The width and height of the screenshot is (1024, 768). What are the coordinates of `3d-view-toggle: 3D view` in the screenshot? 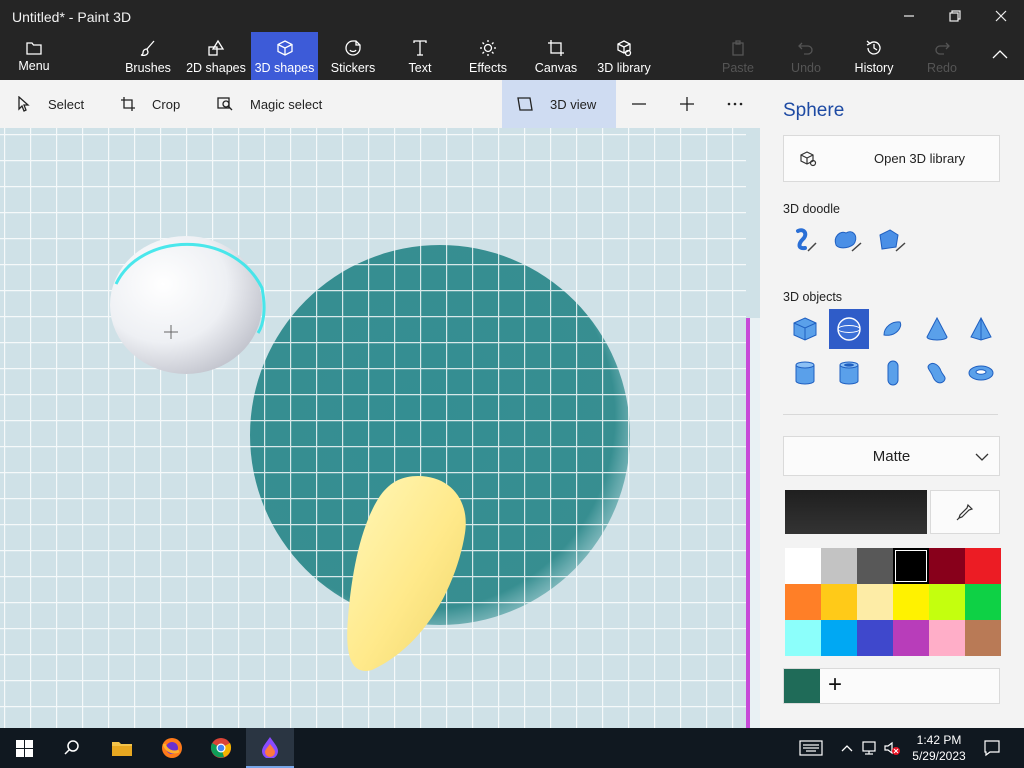 It's located at (559, 104).